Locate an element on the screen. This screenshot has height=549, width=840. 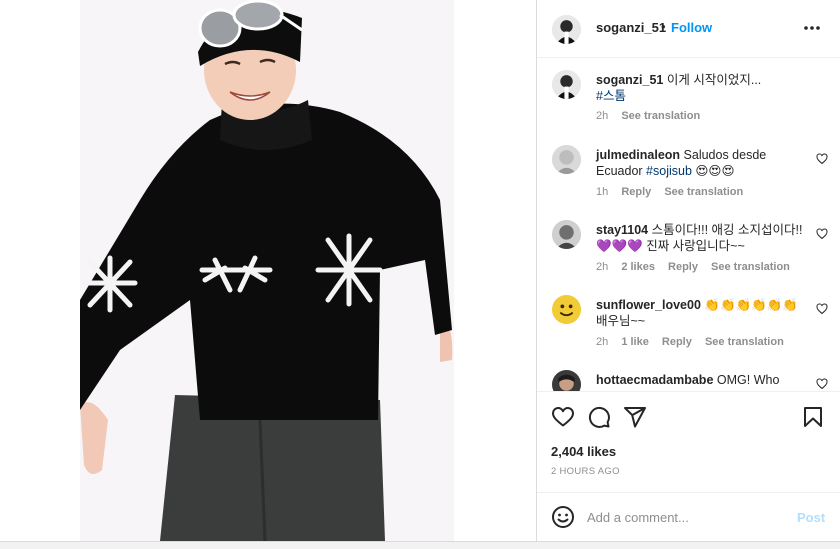
emoji-icon is located at coordinates (563, 517).